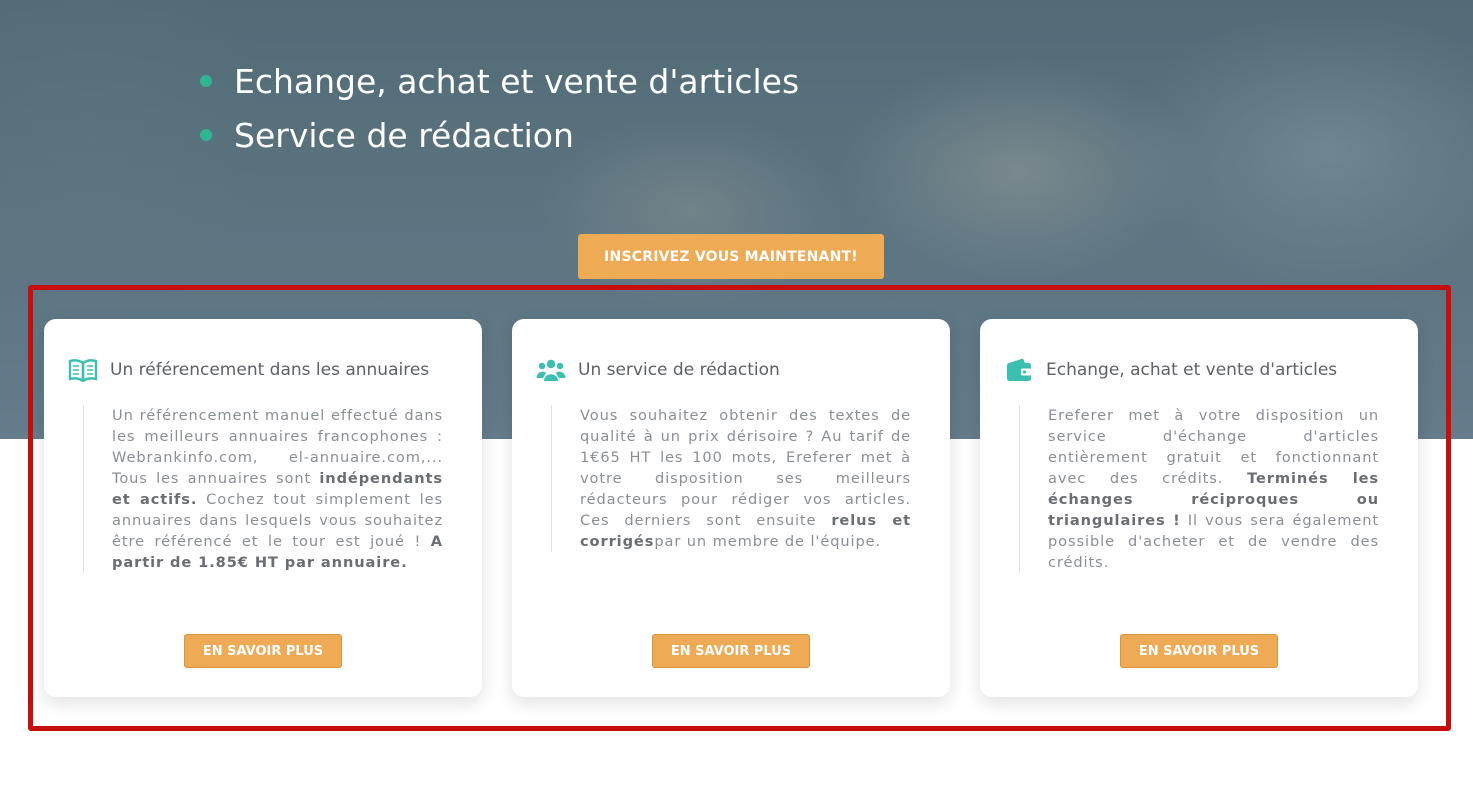 The width and height of the screenshot is (1473, 804). I want to click on card-header: Un service de rédaction, so click(733, 370).